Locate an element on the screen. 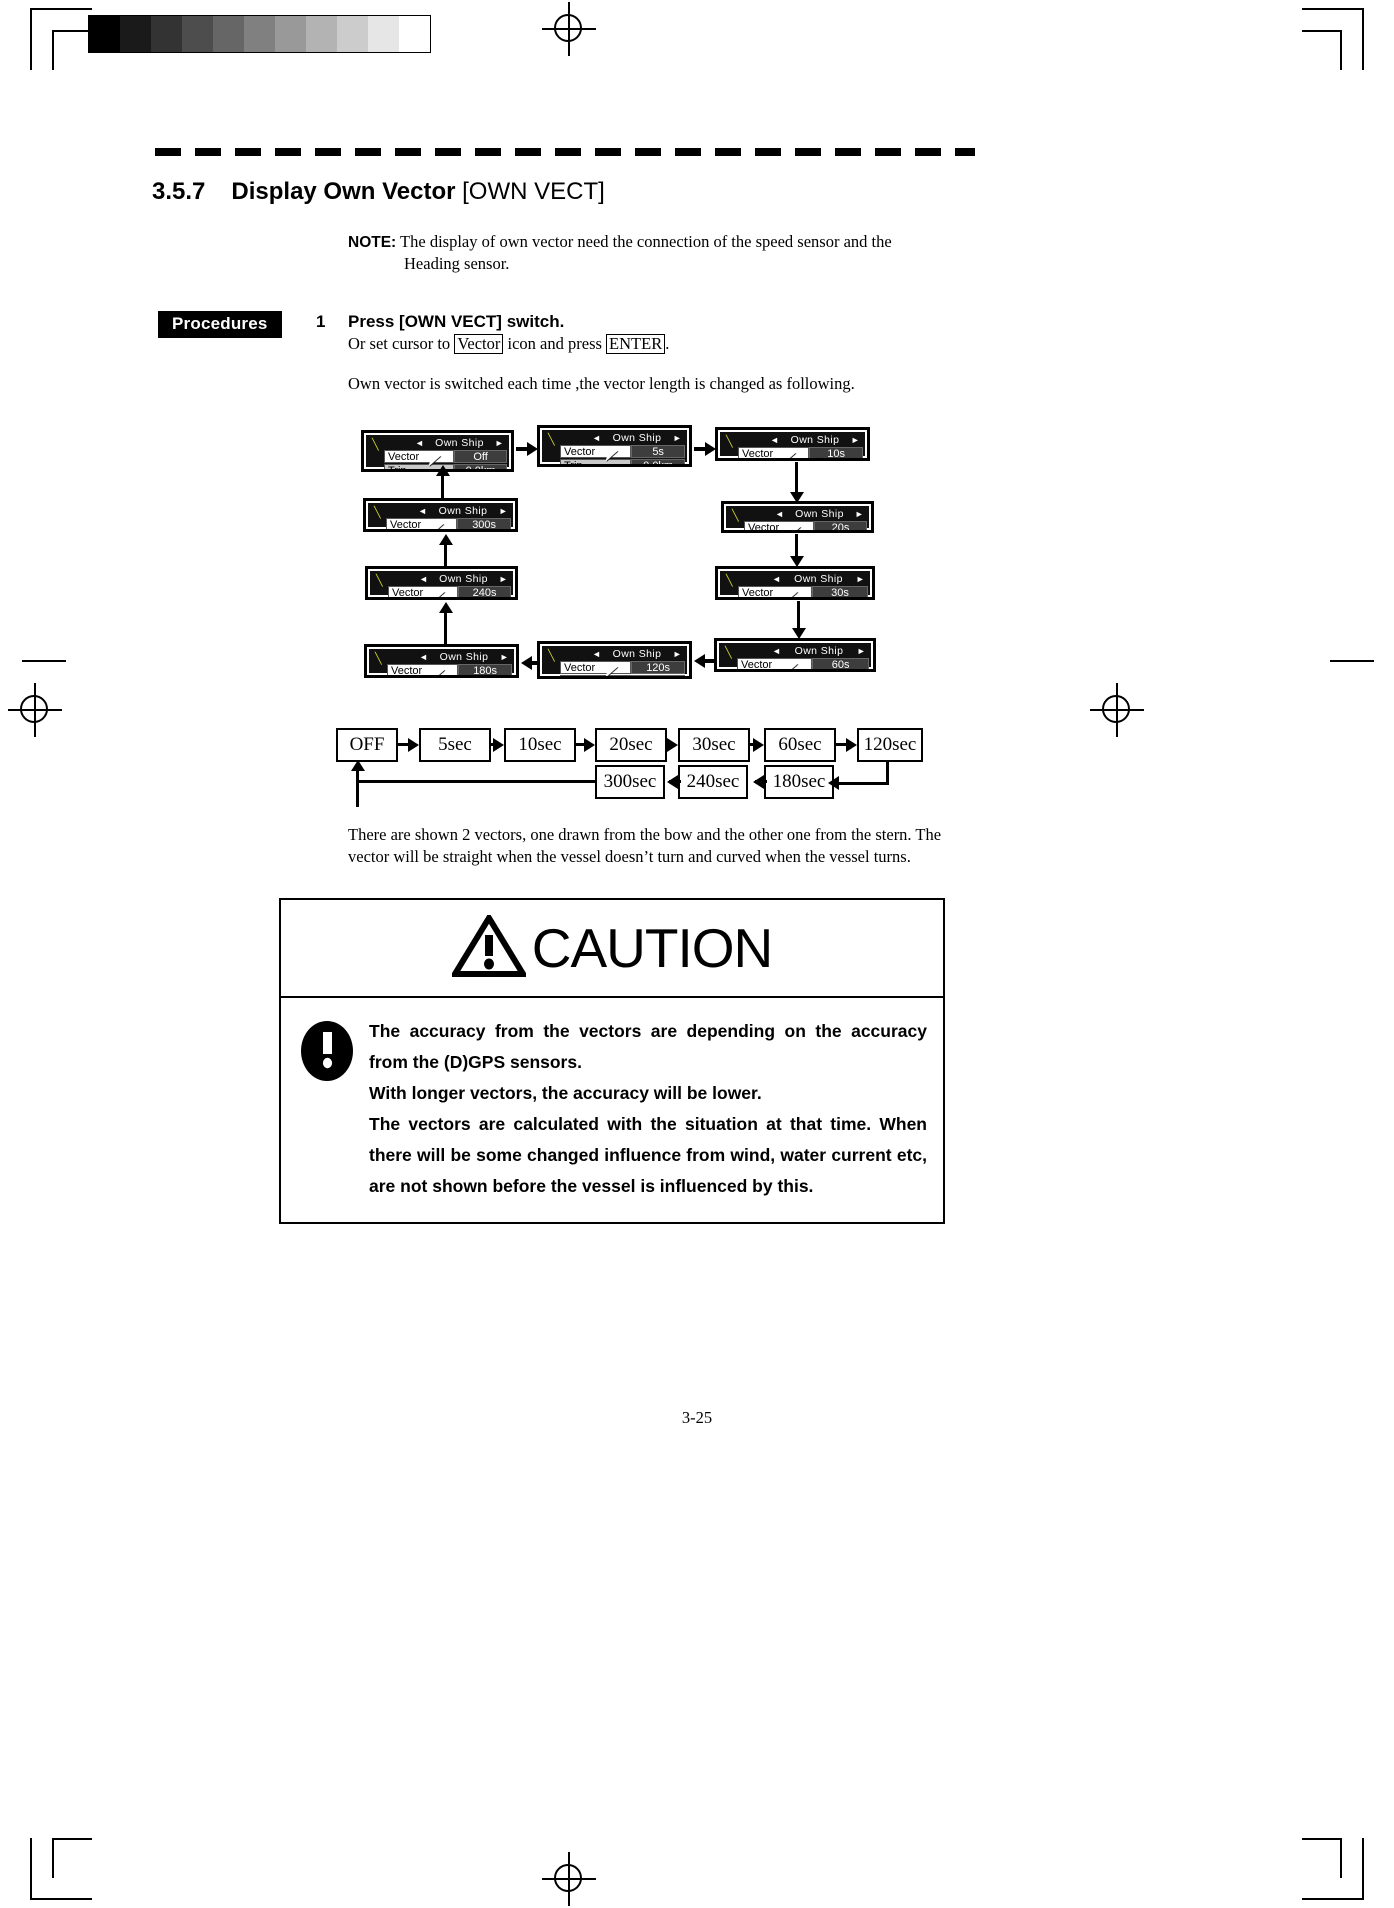 The image size is (1394, 1908). lcd-row: Vector Off is located at coordinates (445, 456).